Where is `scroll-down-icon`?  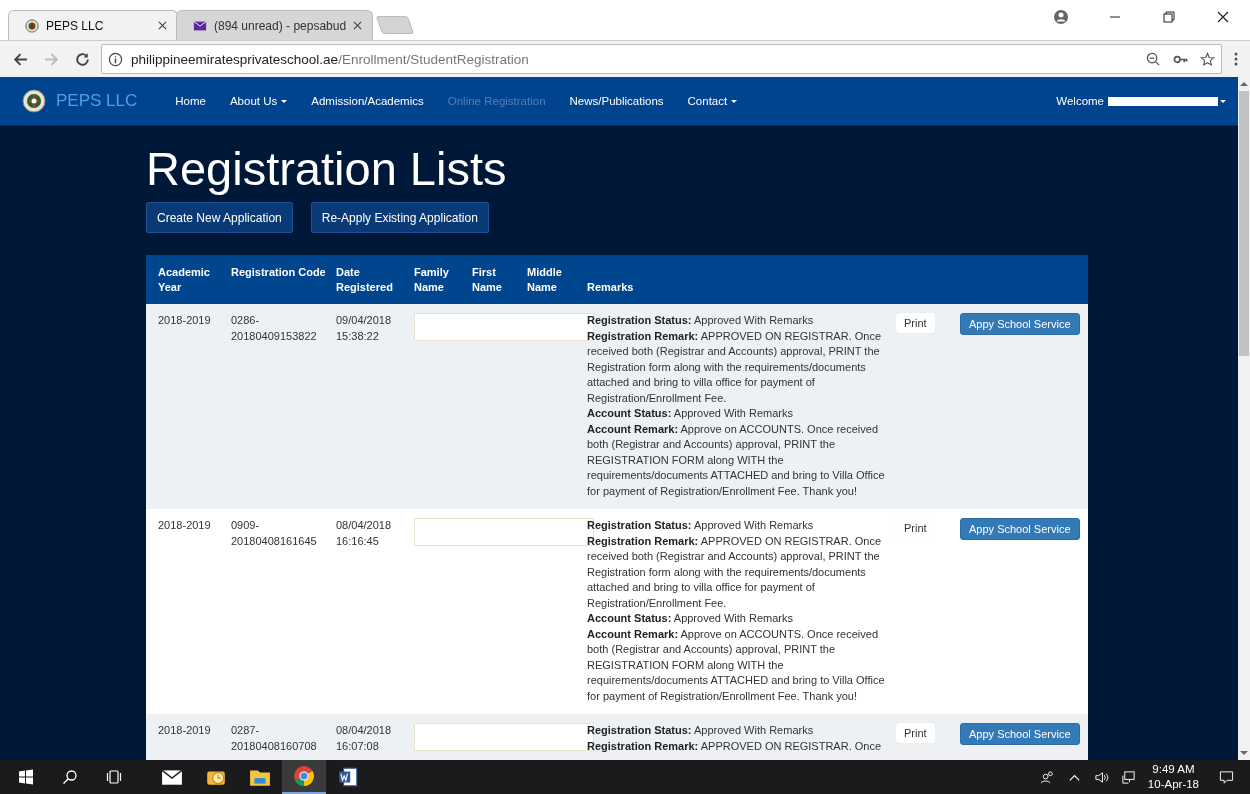 scroll-down-icon is located at coordinates (1244, 753).